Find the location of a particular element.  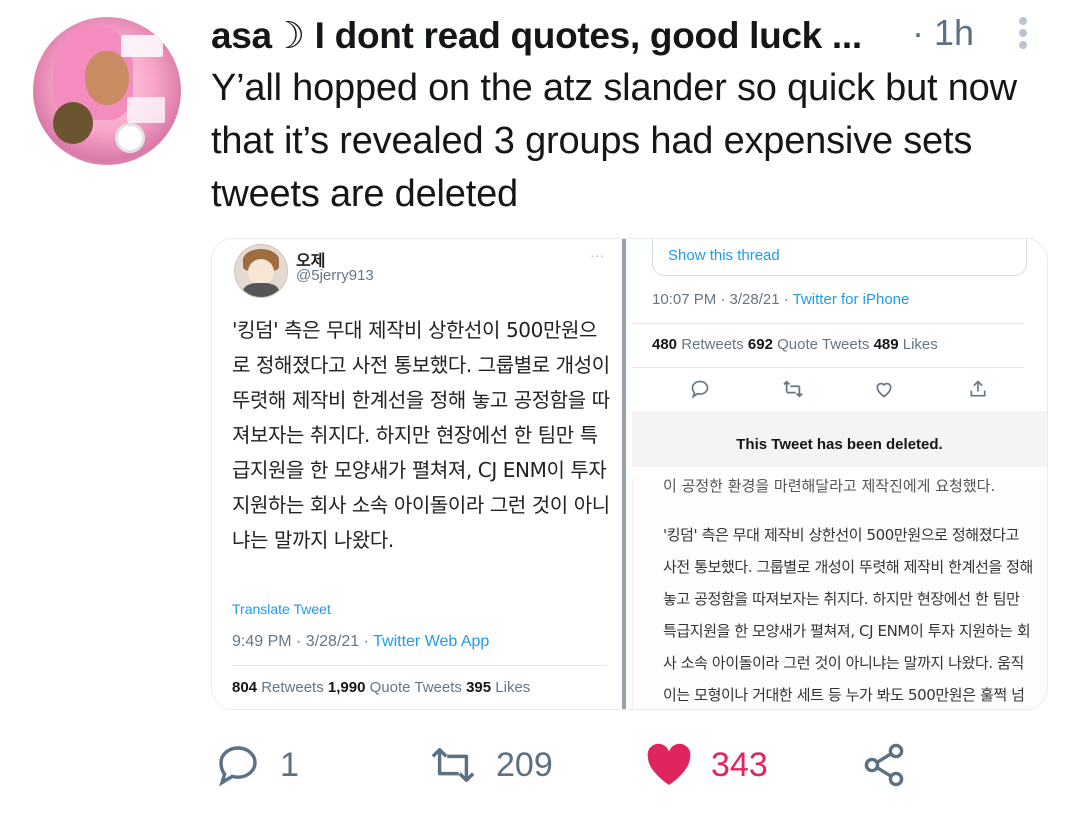

stat-number: 804 is located at coordinates (245, 687).